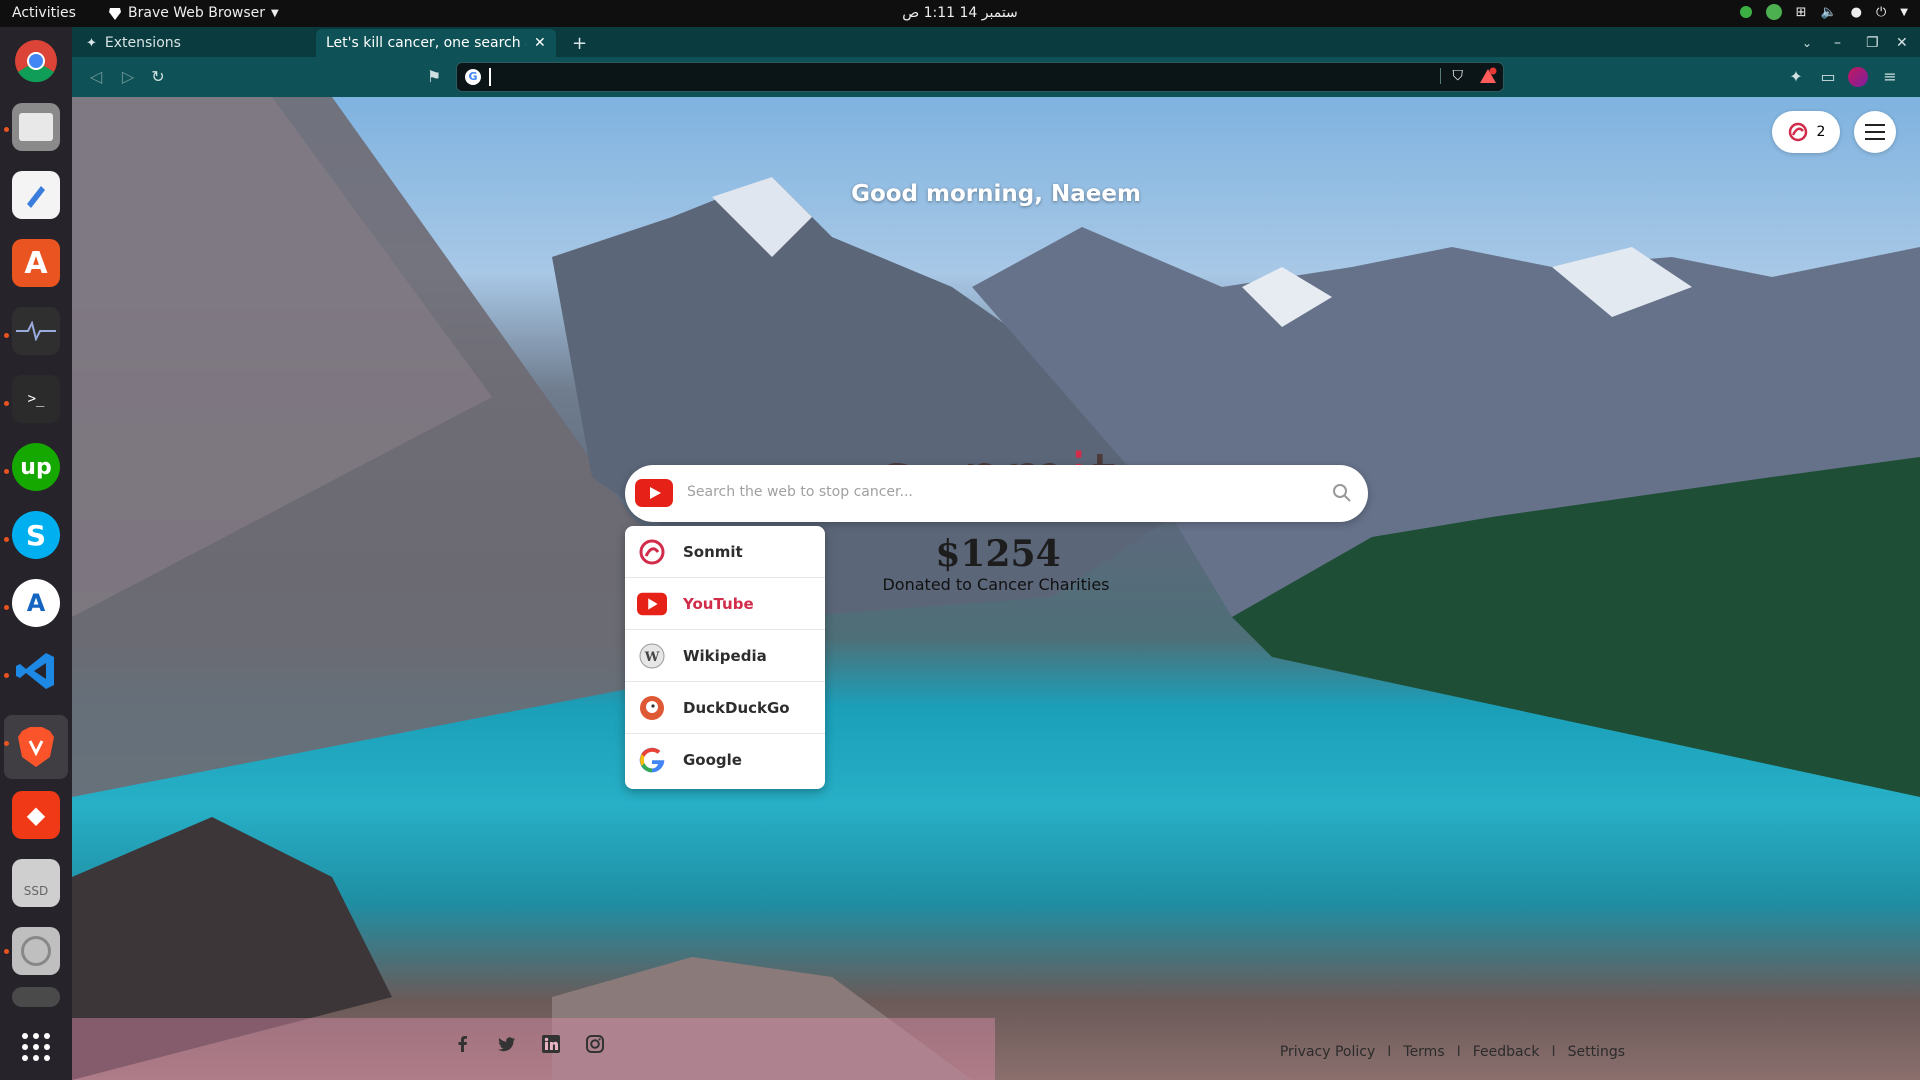 The image size is (1920, 1080). What do you see at coordinates (36, 331) in the screenshot?
I see `system-monitor-icon` at bounding box center [36, 331].